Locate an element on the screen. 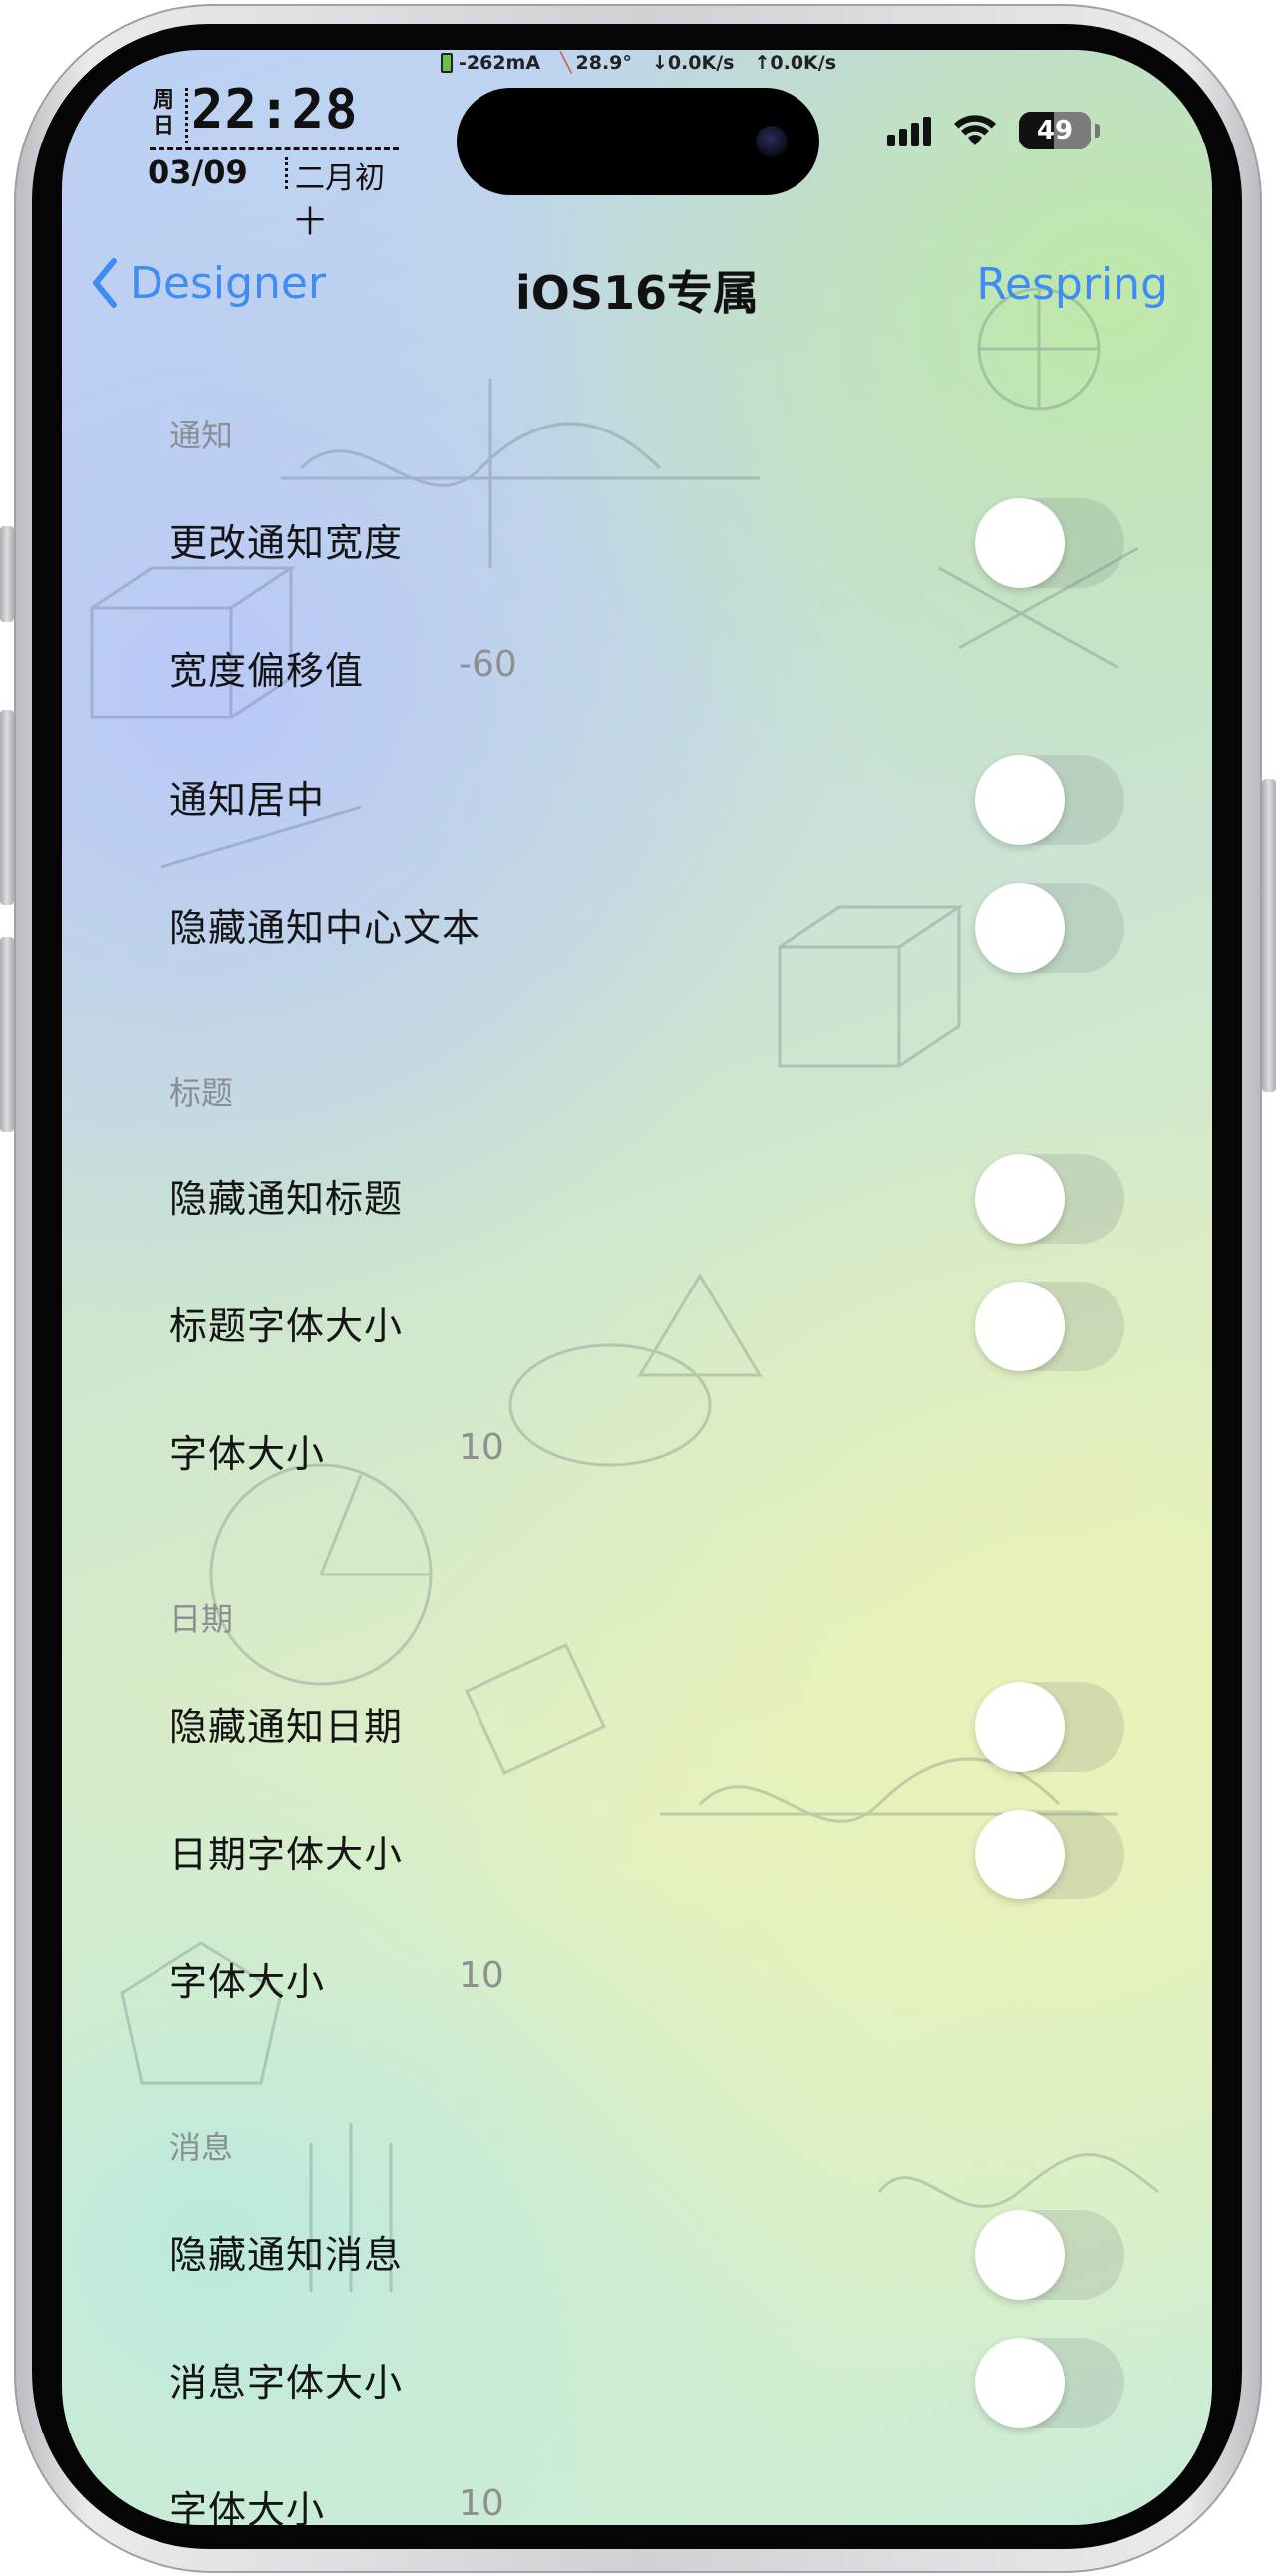 The height and width of the screenshot is (2576, 1276). section-header-notification: 通知 is located at coordinates (201, 435).